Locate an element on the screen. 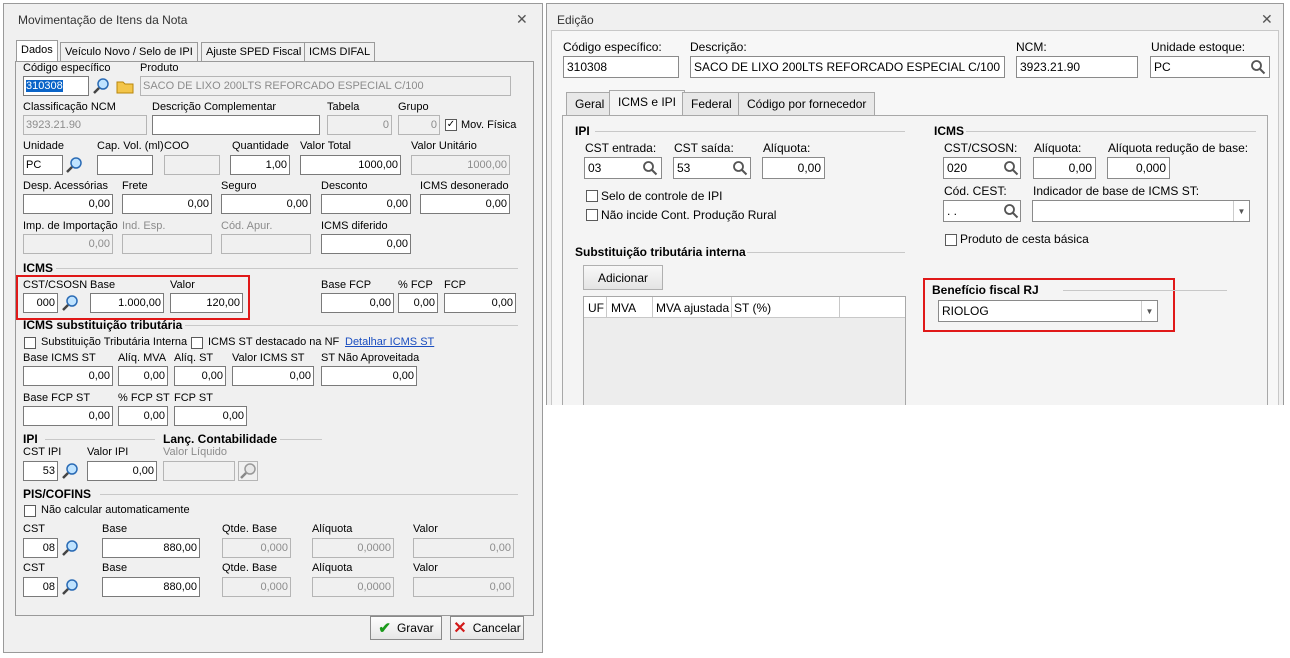 Image resolution: width=1290 pixels, height=658 pixels. adicionar-button: Adicionar is located at coordinates (623, 277).